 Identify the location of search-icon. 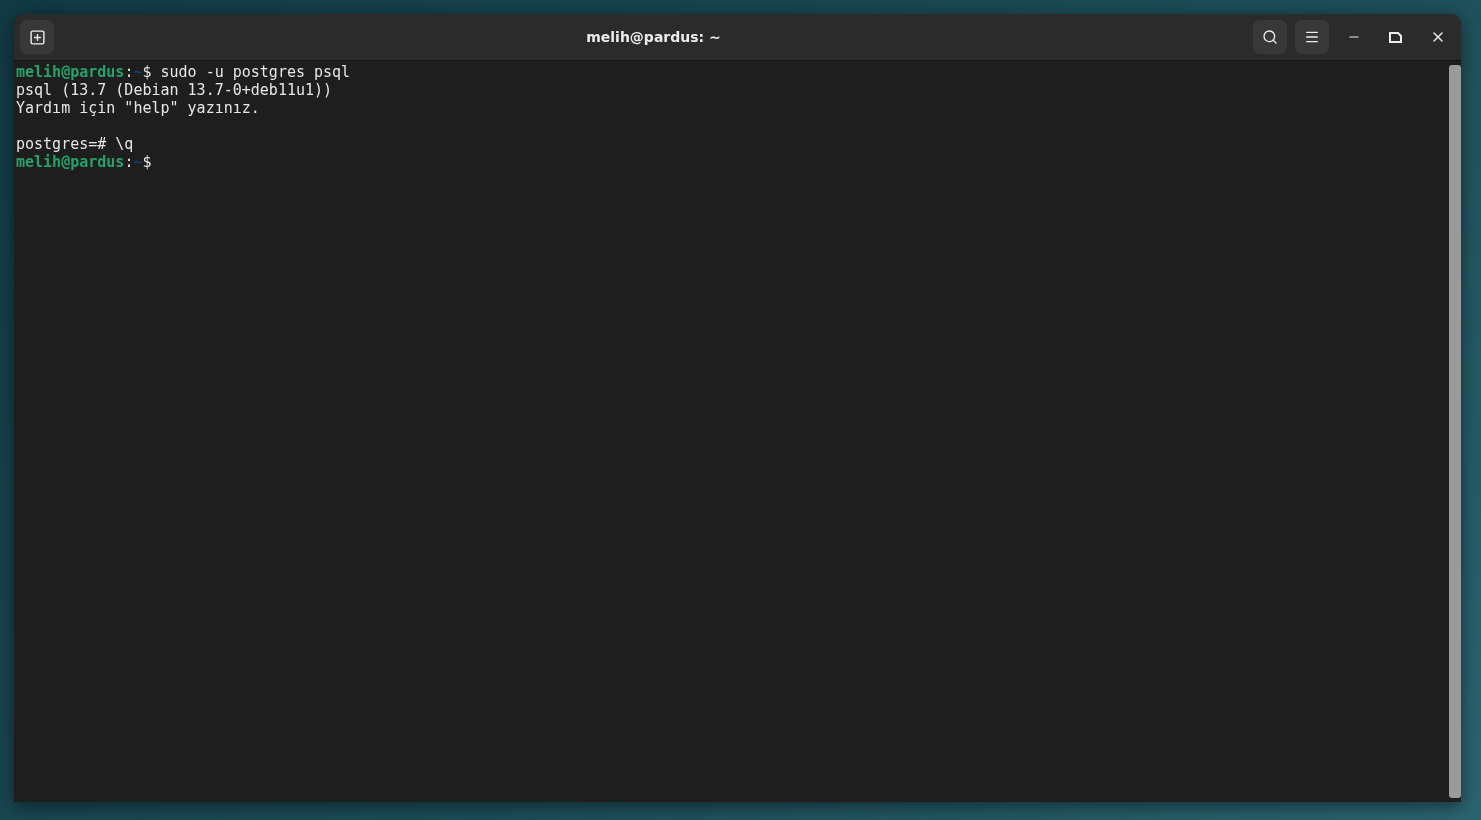
(1270, 37).